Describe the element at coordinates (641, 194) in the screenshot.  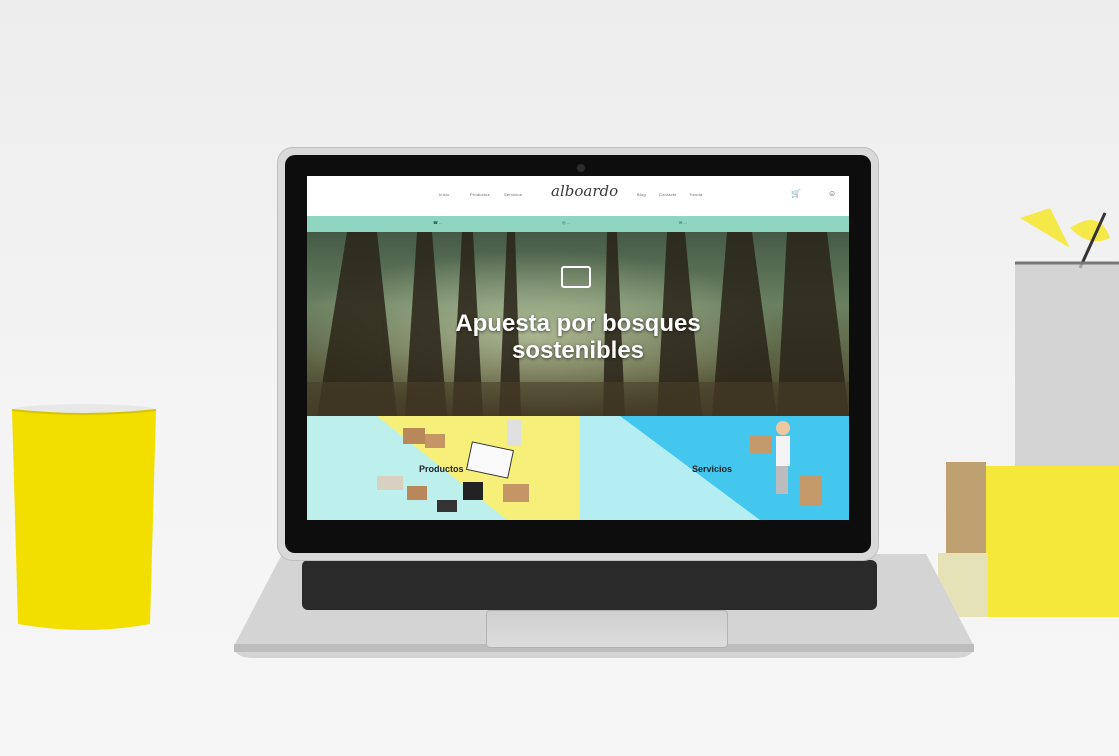
I see `nav-item: Blog` at that location.